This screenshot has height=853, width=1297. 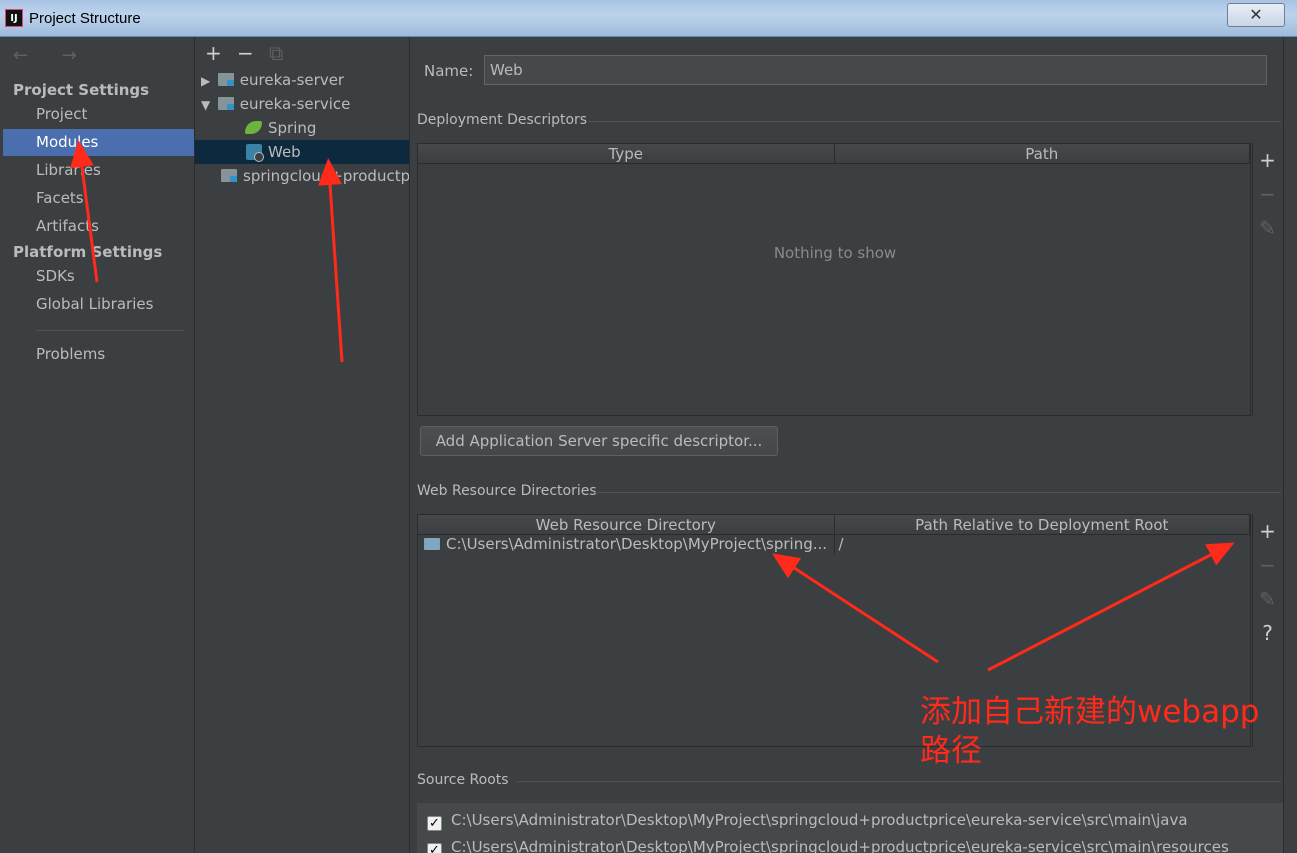 I want to click on nav-item-facets: Facets, so click(x=98, y=198).